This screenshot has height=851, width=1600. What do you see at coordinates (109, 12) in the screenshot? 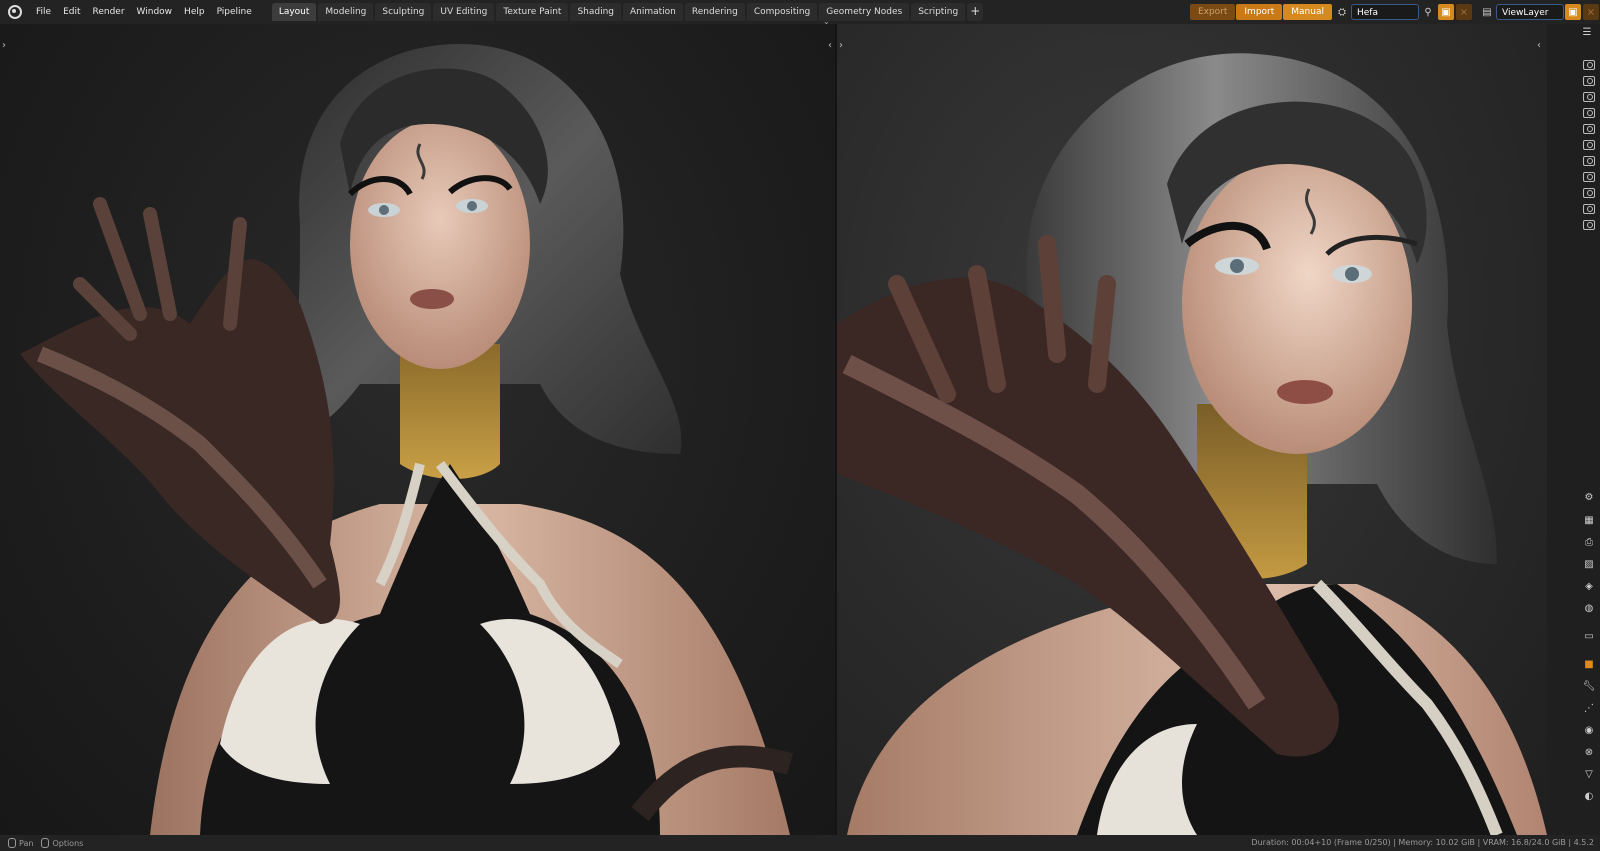
I see `menu-render: Render` at bounding box center [109, 12].